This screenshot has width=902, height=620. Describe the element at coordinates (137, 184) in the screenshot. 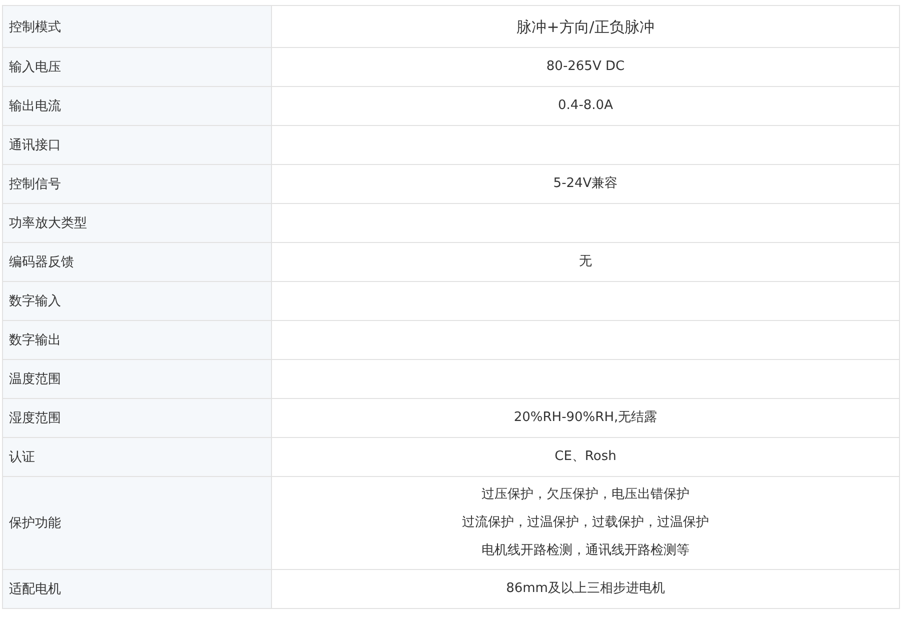

I see `row-label: 控制信号` at that location.